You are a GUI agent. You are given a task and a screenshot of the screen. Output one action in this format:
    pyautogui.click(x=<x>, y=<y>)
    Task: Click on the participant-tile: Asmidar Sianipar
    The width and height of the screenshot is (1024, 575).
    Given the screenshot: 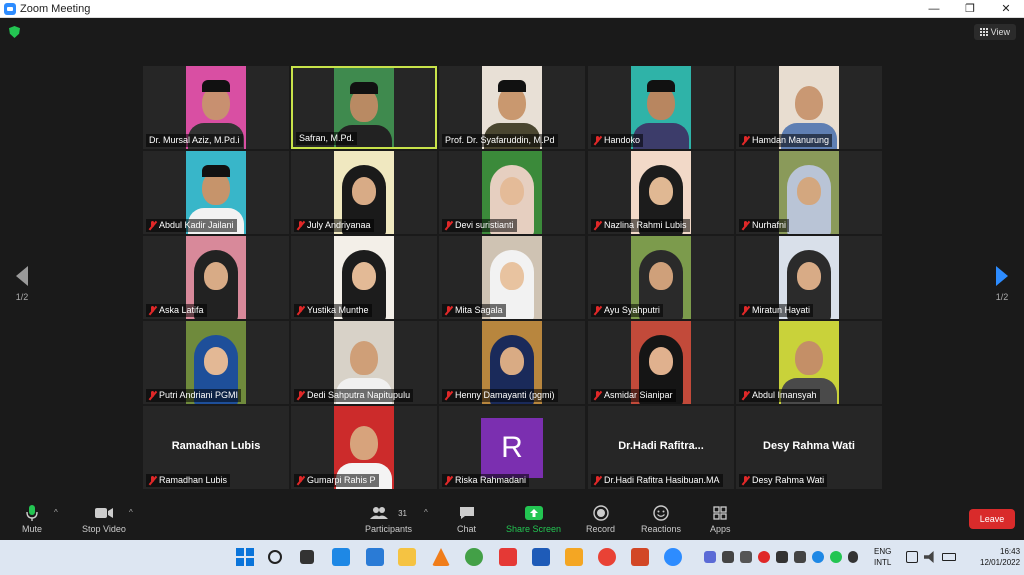 What is the action you would take?
    pyautogui.click(x=661, y=362)
    